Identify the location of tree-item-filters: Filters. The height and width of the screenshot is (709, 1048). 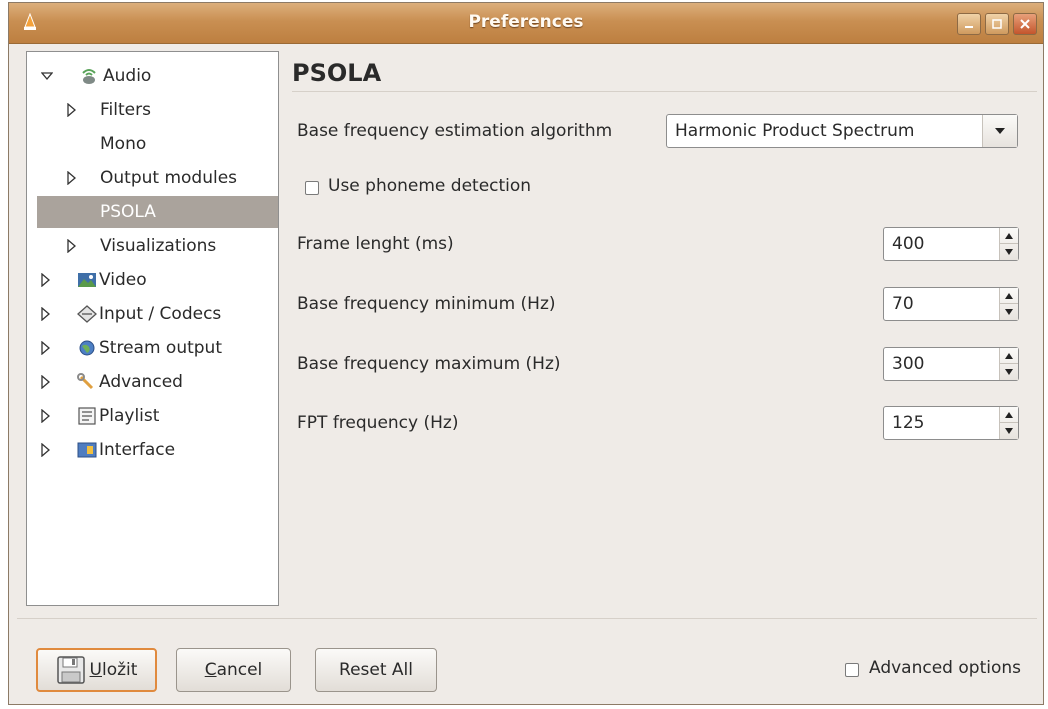
(152, 110).